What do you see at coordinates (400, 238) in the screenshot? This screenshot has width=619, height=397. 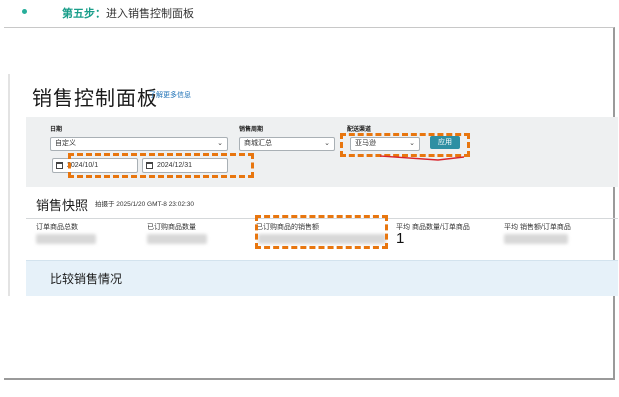 I see `metric-value-avg-units: 1` at bounding box center [400, 238].